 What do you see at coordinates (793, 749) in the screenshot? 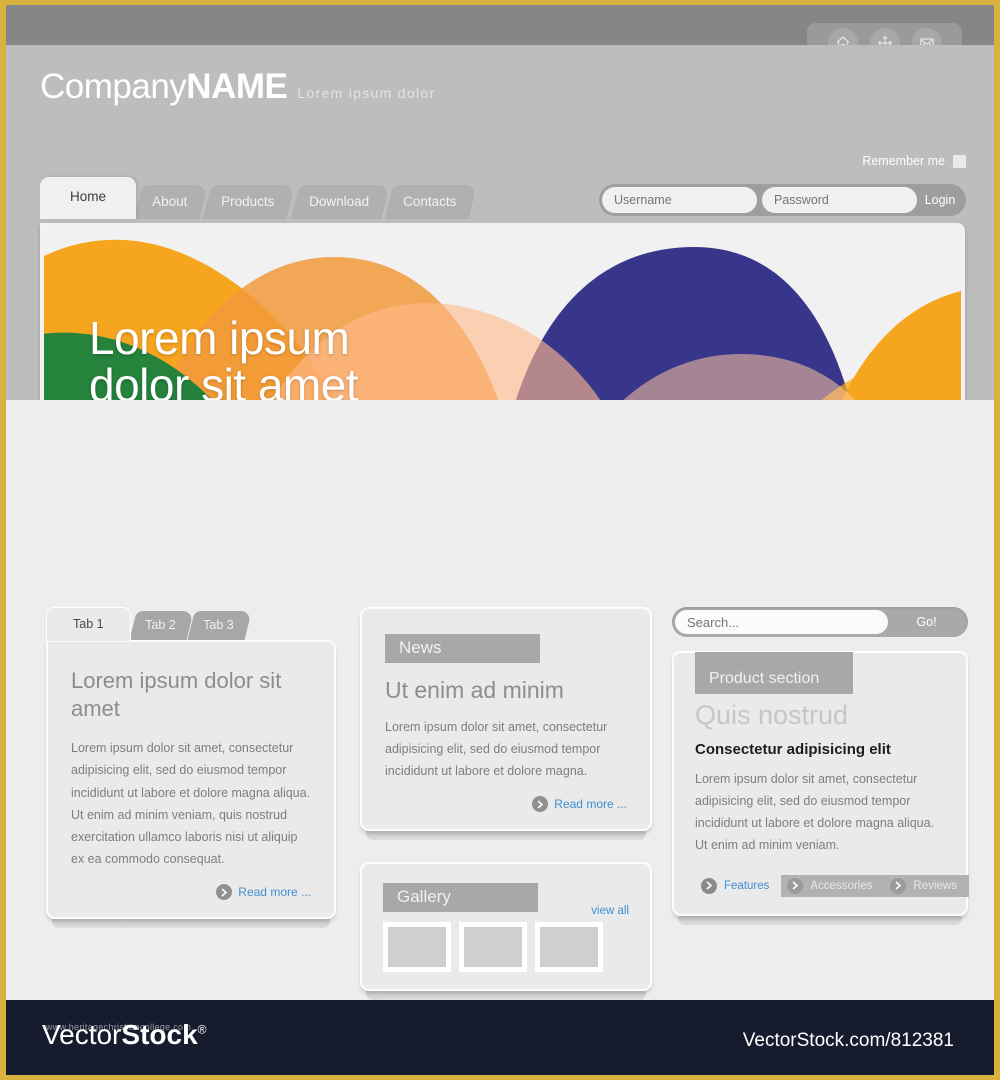
I see `product-heading: Consectetur adipisicing elit` at bounding box center [793, 749].